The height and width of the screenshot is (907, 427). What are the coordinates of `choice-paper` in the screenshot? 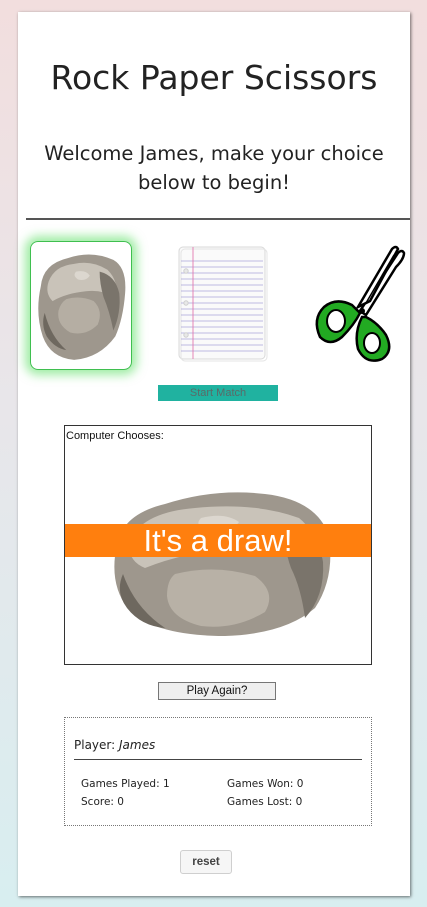 It's located at (222, 305).